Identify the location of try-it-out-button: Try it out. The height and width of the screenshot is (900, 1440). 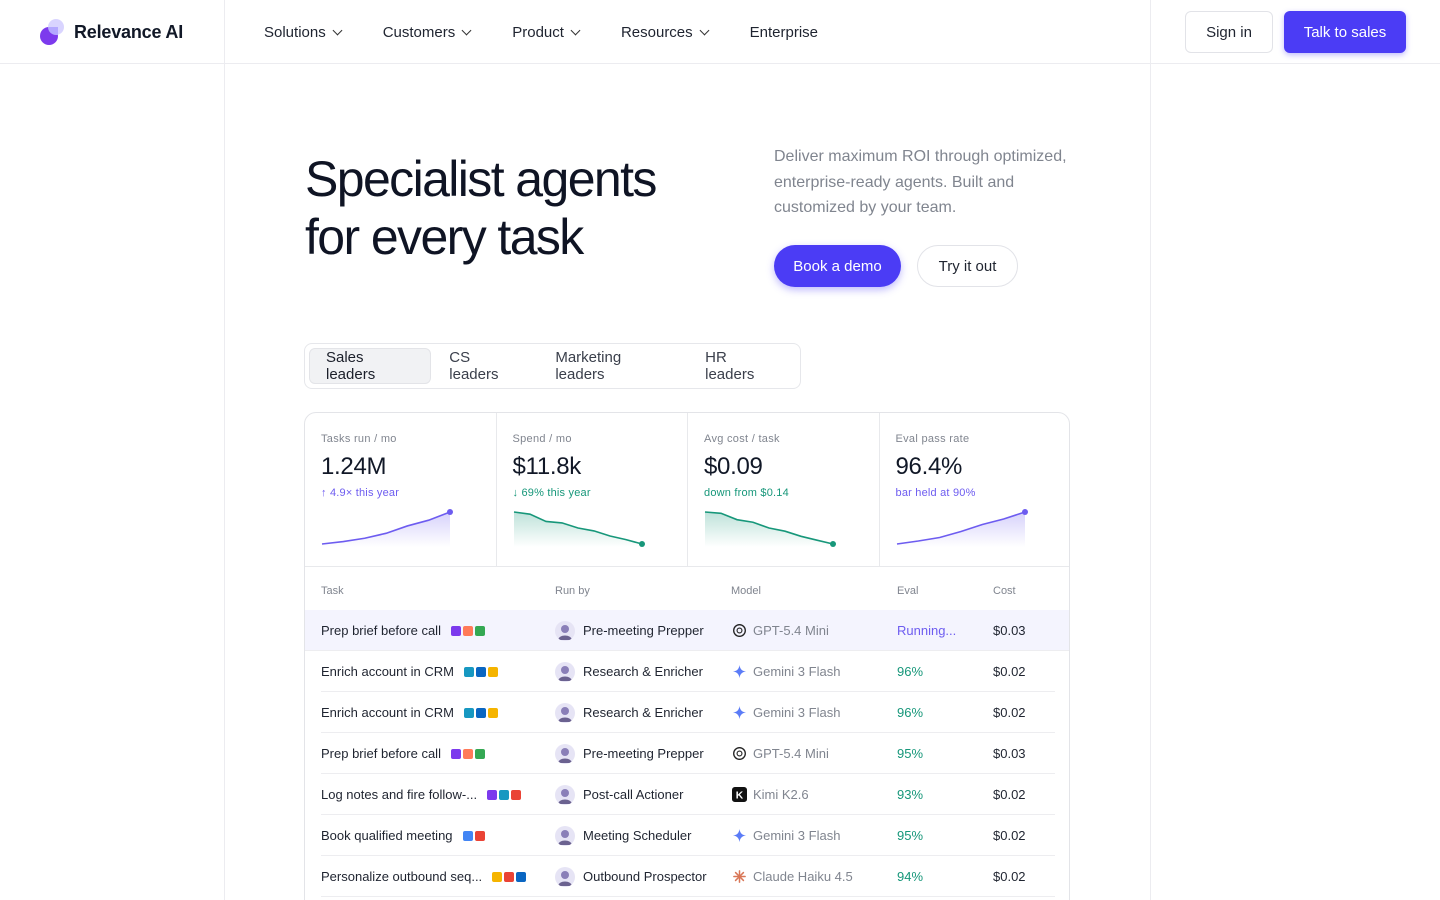
(967, 266).